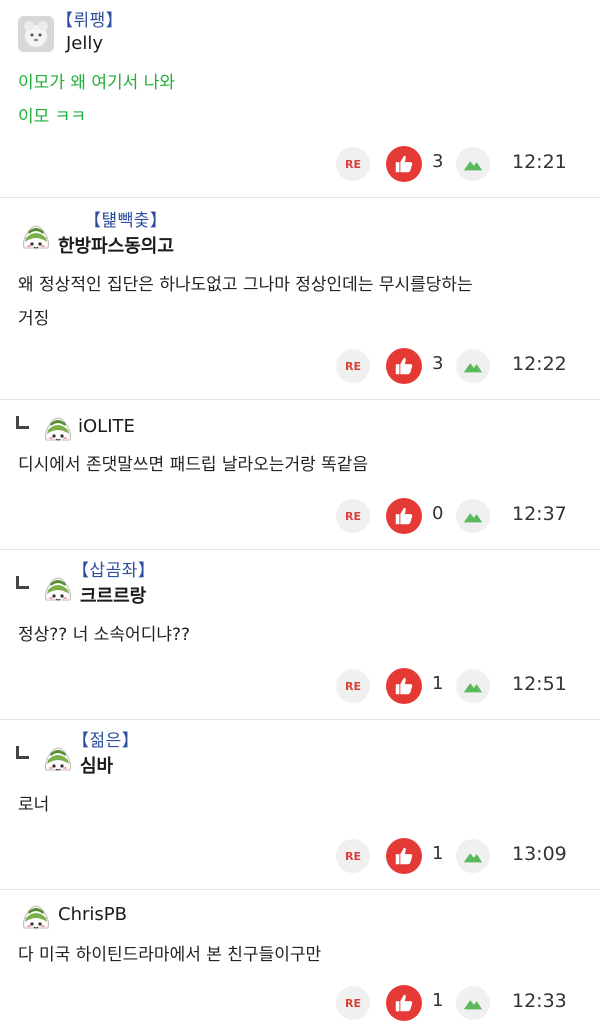 This screenshot has width=600, height=1036. I want to click on timestamp: 12:21, so click(539, 162).